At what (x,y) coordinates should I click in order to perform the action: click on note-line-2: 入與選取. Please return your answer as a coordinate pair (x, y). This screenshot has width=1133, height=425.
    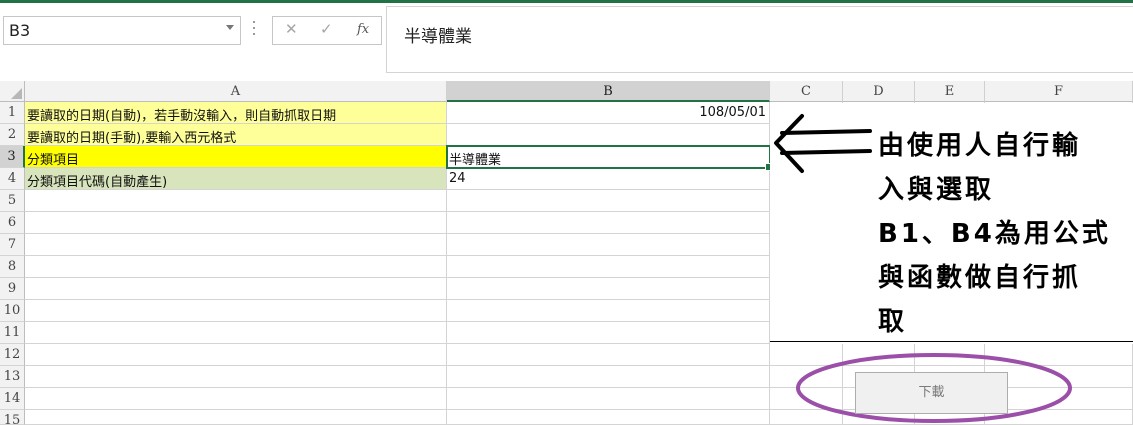
    Looking at the image, I should click on (936, 190).